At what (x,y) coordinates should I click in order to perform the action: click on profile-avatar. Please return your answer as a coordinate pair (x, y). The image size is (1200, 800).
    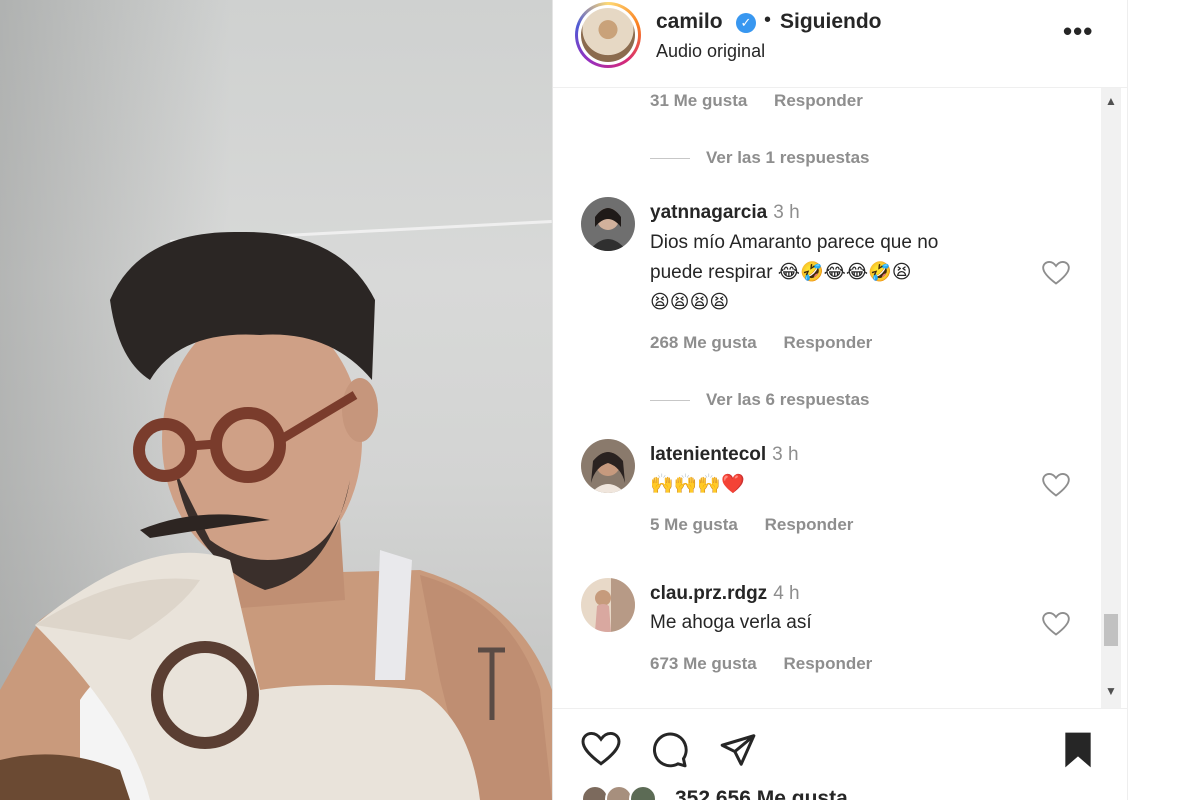
    Looking at the image, I should click on (608, 35).